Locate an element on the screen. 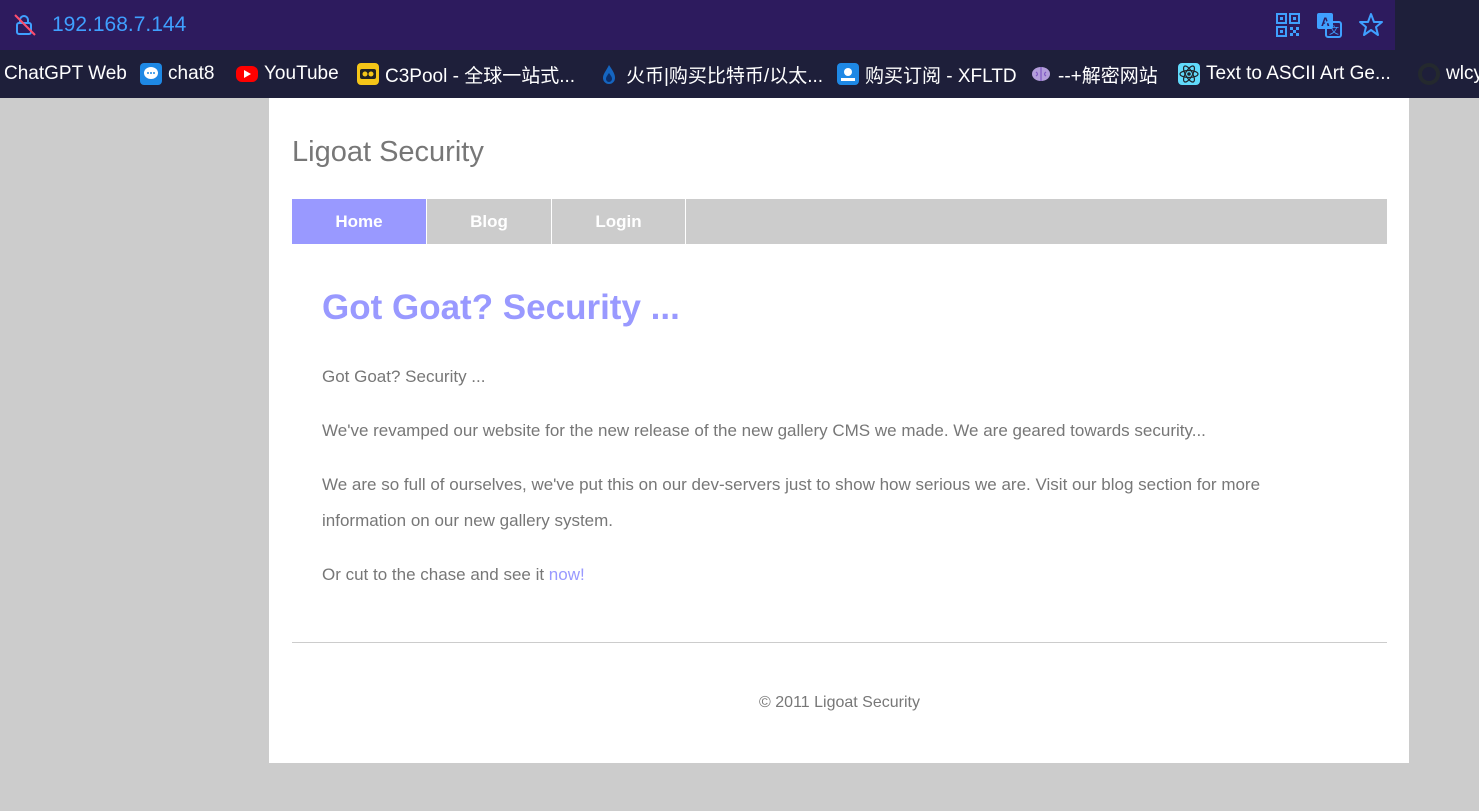 The image size is (1479, 811). svg-text: 文 is located at coordinates (1334, 30).